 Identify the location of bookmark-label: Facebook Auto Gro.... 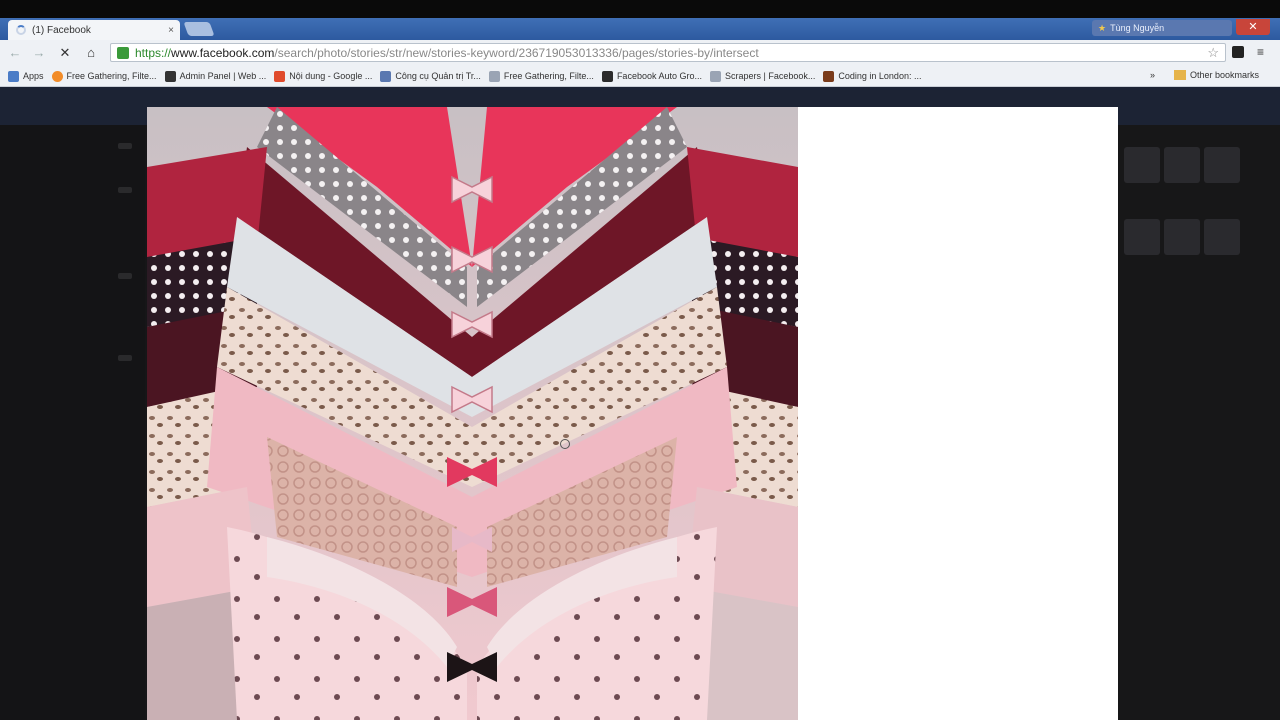
(659, 76).